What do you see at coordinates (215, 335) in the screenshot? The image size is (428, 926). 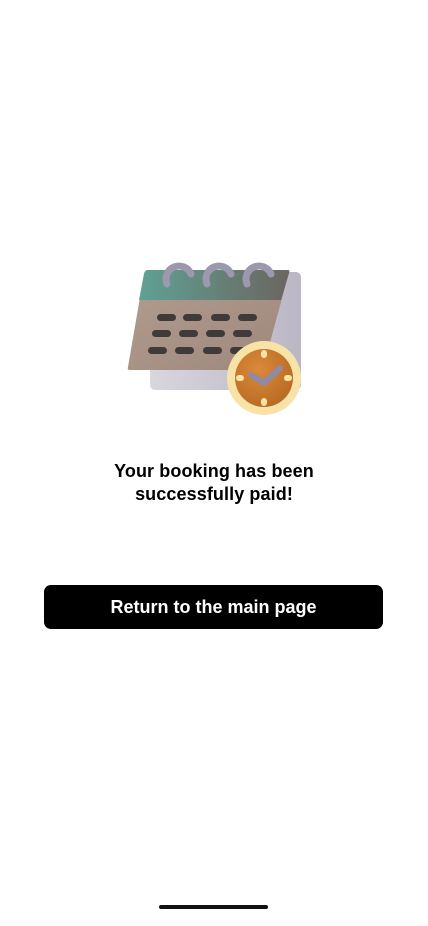 I see `calendar-clock-icon` at bounding box center [215, 335].